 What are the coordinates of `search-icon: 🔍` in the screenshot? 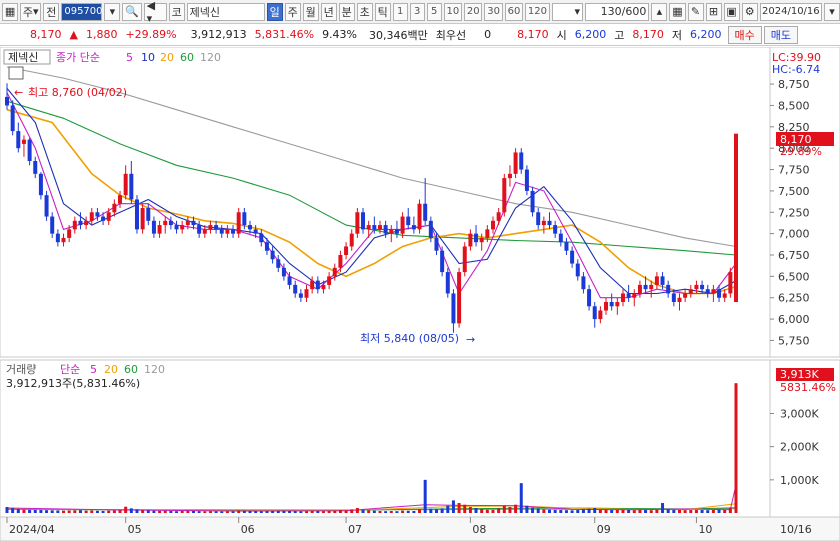 It's located at (132, 11).